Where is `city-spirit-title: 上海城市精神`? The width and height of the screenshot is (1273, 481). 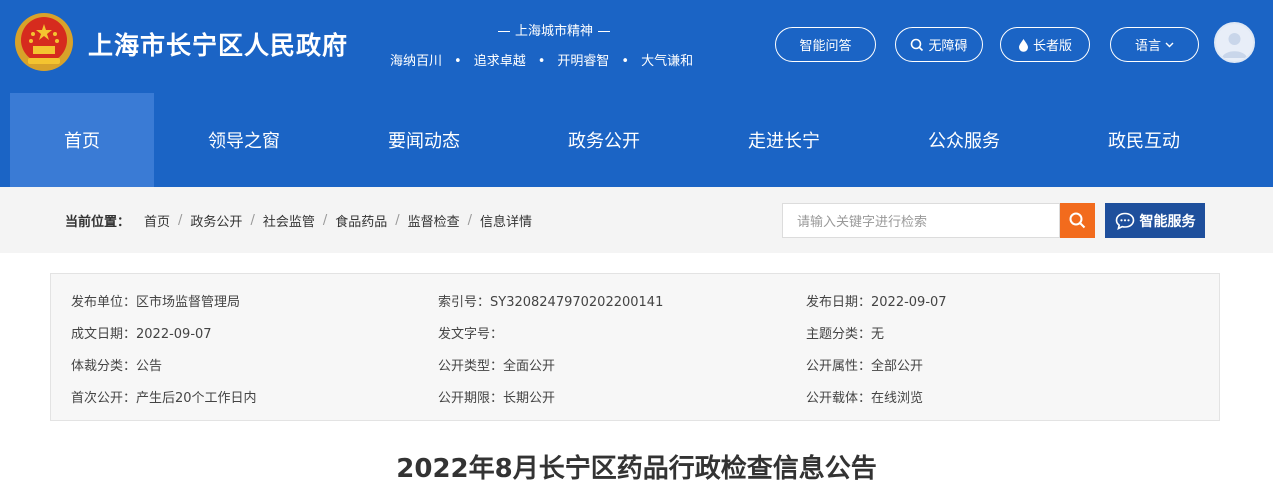 city-spirit-title: 上海城市精神 is located at coordinates (554, 29).